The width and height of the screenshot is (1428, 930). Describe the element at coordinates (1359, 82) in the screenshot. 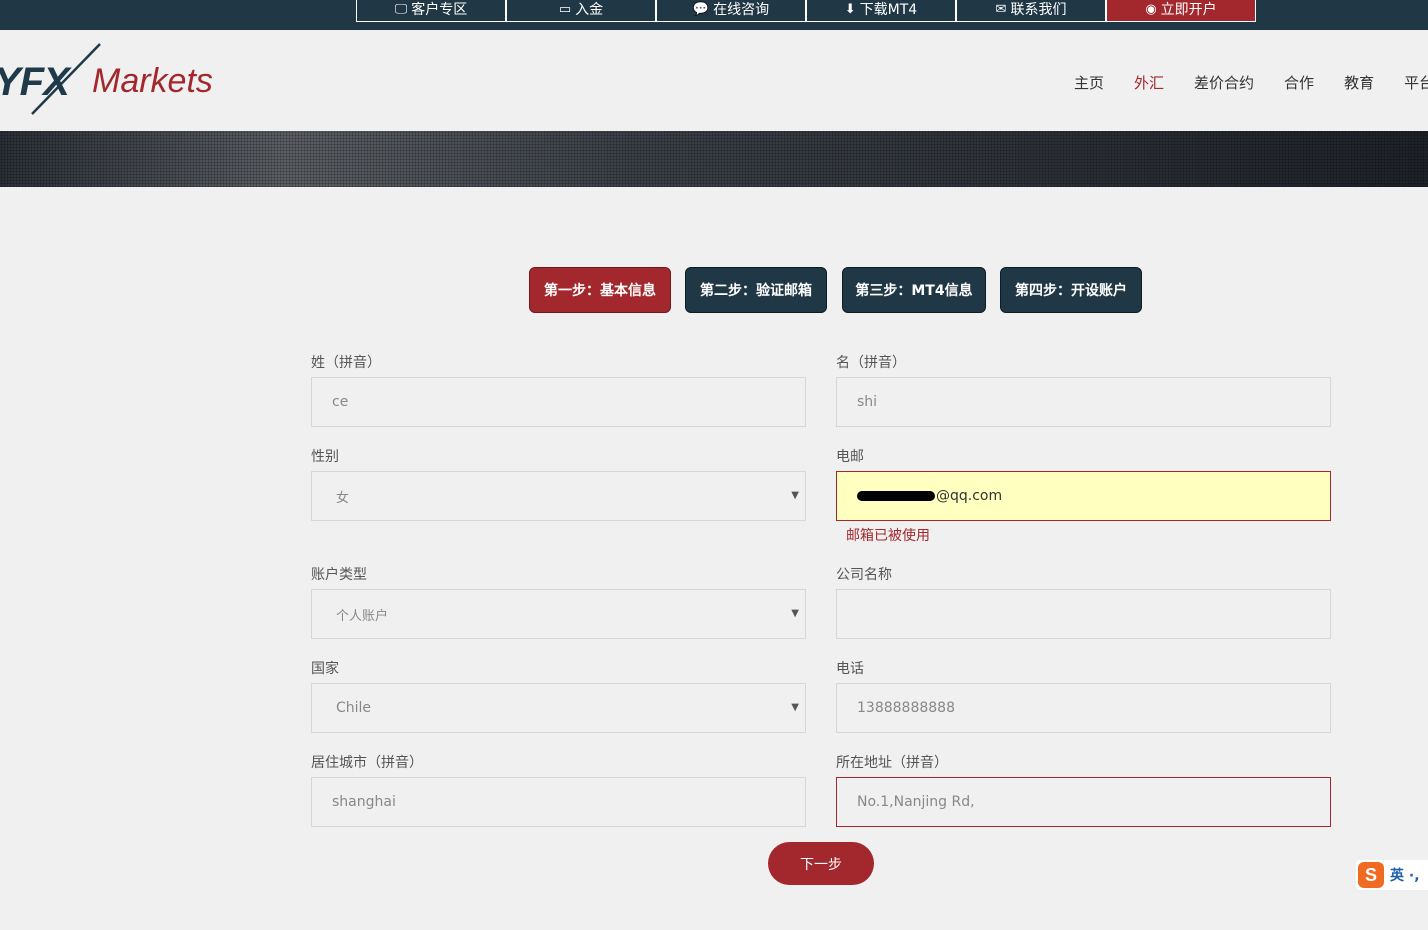

I see `nav-item-education: 教育` at that location.